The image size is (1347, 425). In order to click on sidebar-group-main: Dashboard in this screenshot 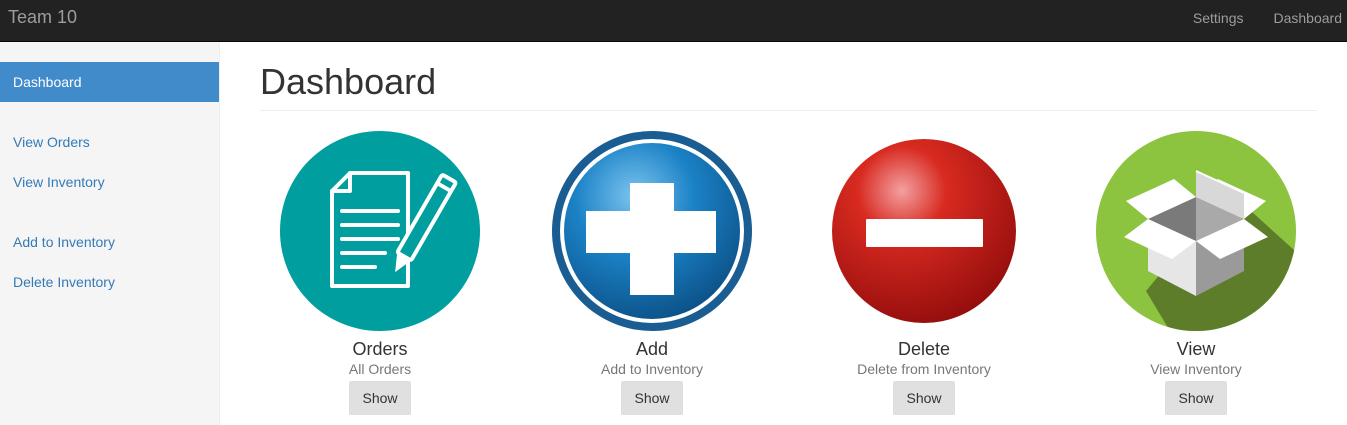, I will do `click(109, 82)`.